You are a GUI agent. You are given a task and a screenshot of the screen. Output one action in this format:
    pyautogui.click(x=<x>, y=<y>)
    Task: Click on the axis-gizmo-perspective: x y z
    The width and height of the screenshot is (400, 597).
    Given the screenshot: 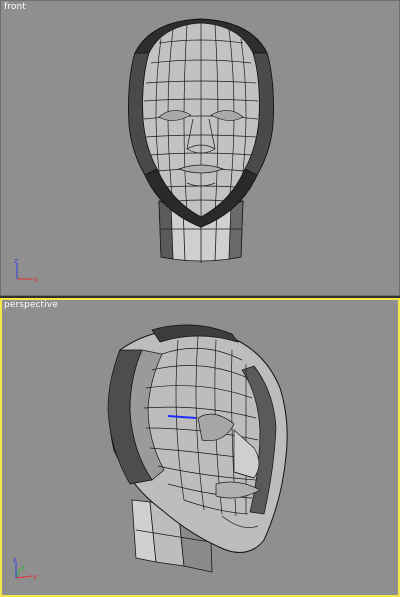 What is the action you would take?
    pyautogui.click(x=25, y=569)
    